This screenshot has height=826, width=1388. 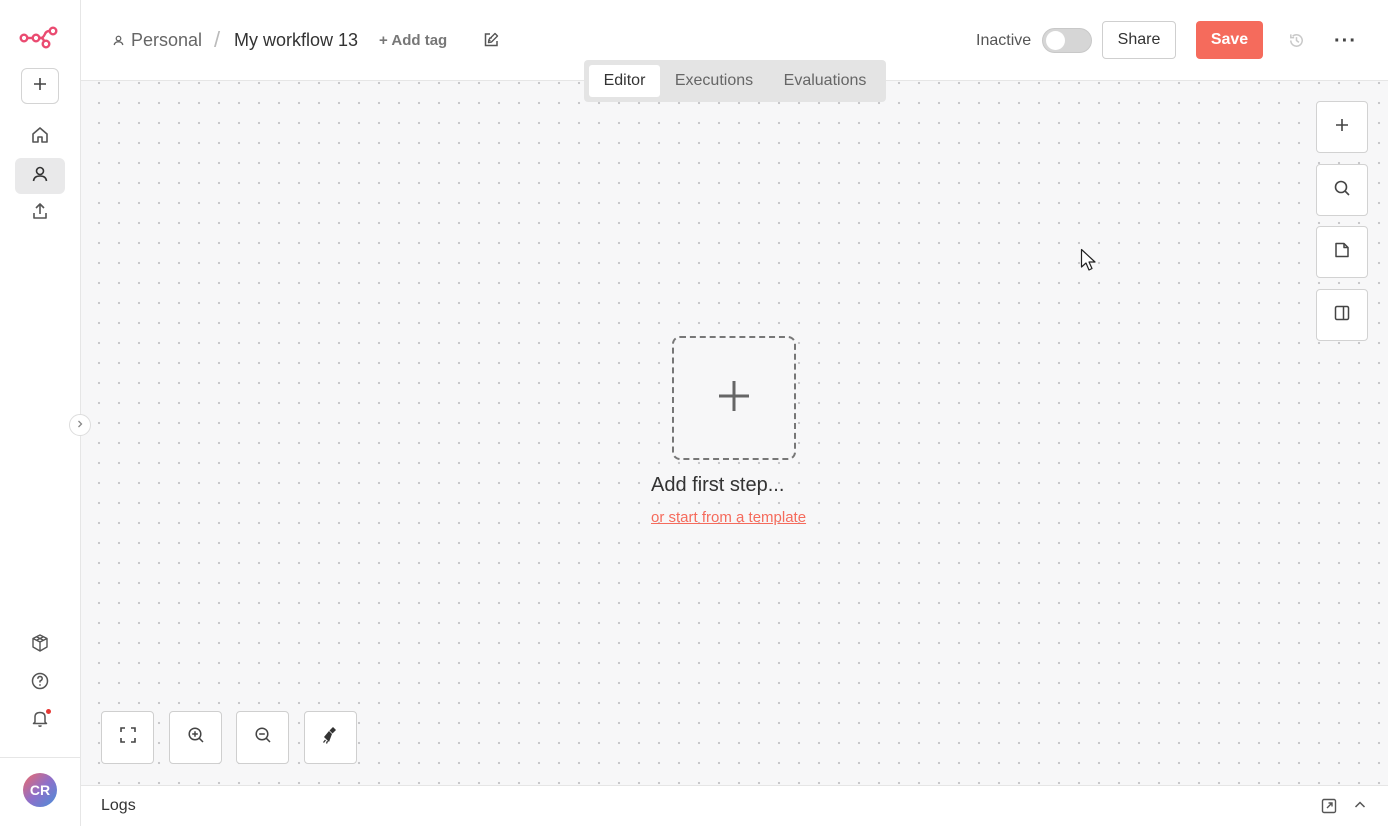 I want to click on home-icon, so click(x=40, y=137).